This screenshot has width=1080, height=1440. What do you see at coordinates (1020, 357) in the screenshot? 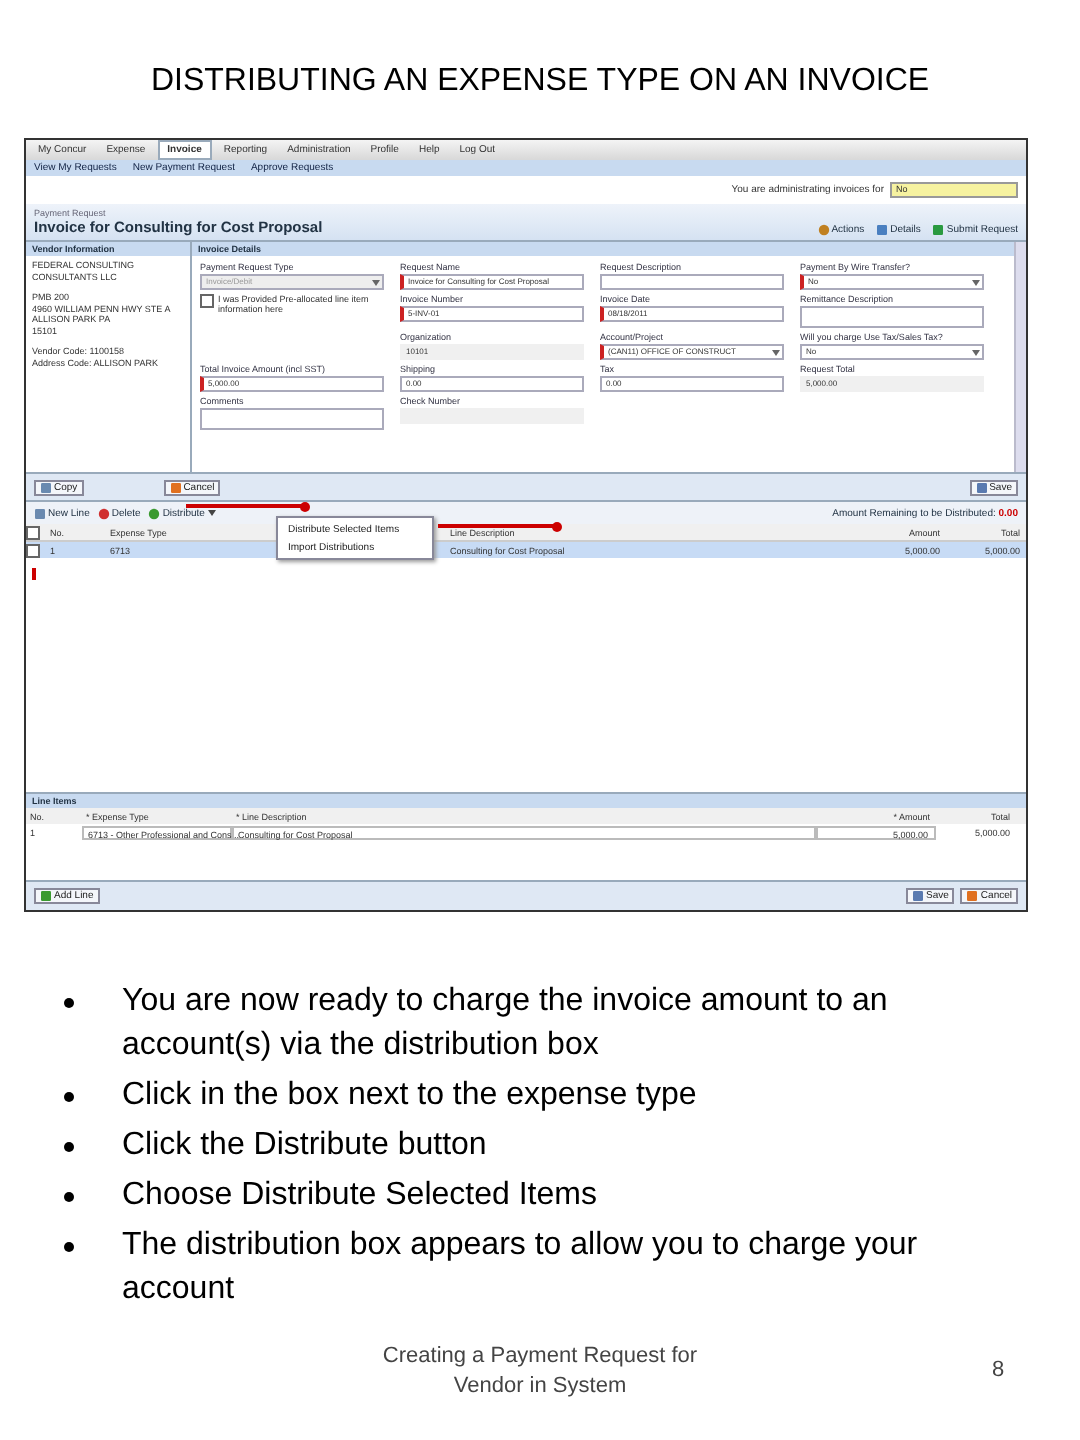
I see `scrollbar` at bounding box center [1020, 357].